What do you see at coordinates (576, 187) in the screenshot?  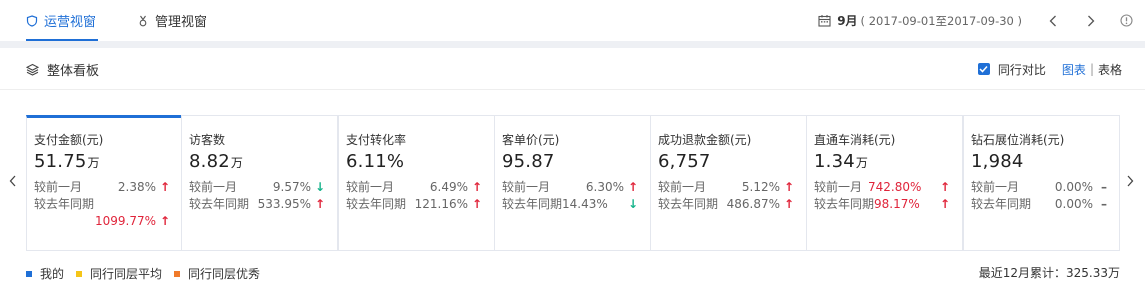 I see `mom-row: 较前一月 6.30% ↑` at bounding box center [576, 187].